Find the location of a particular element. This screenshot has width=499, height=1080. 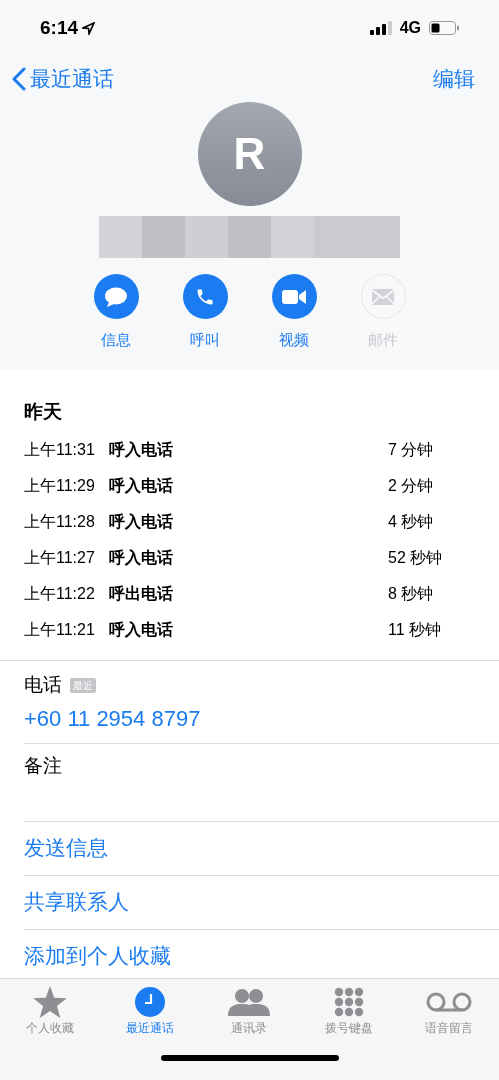

call-duration: 2 分钟 is located at coordinates (411, 486).